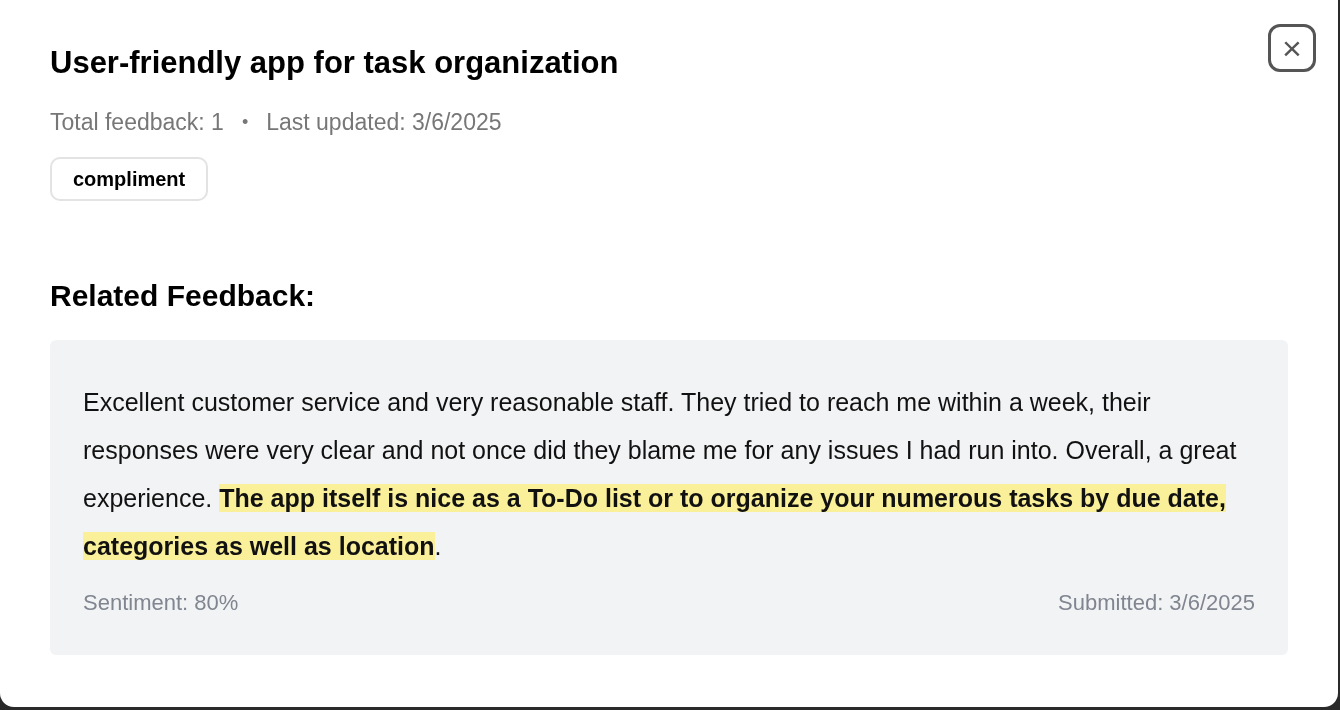  I want to click on section-heading: Related Feedback:, so click(183, 296).